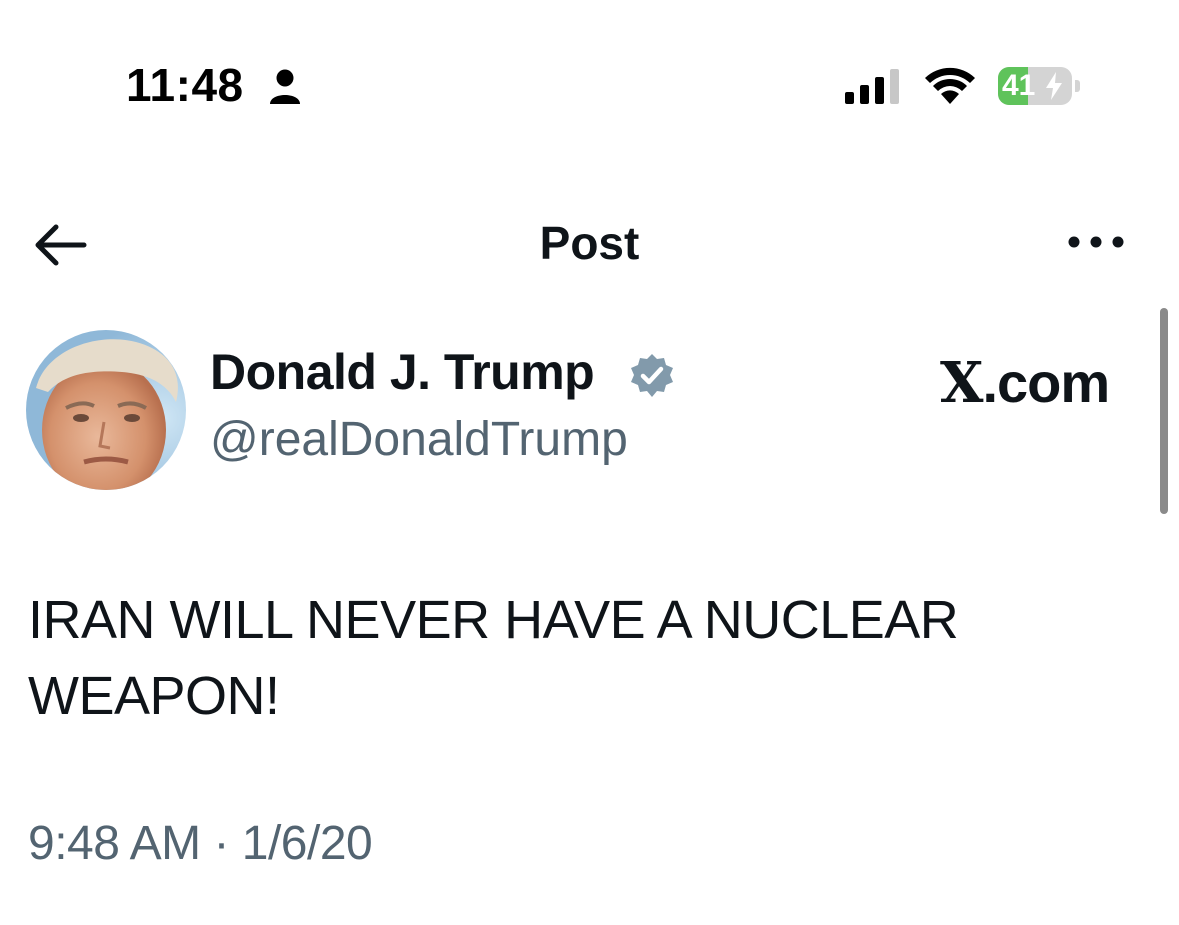  I want to click on user-handle: @realDonaldTrump, so click(419, 439).